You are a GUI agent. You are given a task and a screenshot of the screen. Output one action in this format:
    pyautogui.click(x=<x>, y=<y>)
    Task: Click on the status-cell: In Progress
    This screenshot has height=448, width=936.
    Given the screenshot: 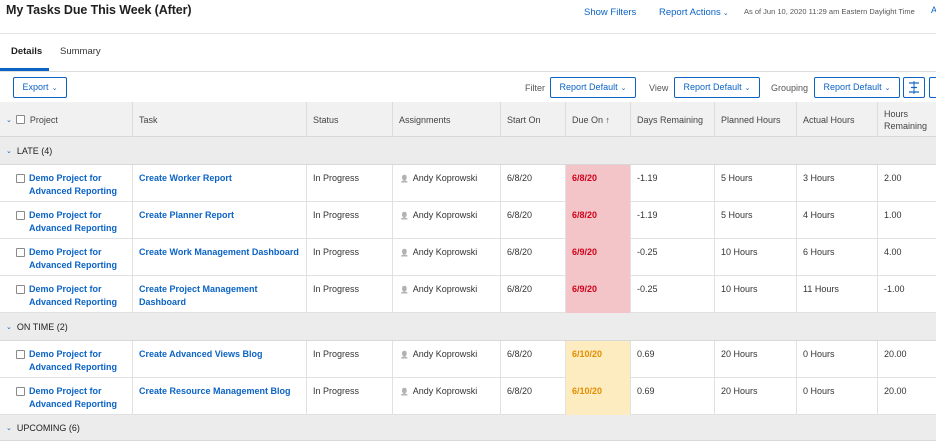 What is the action you would take?
    pyautogui.click(x=350, y=396)
    